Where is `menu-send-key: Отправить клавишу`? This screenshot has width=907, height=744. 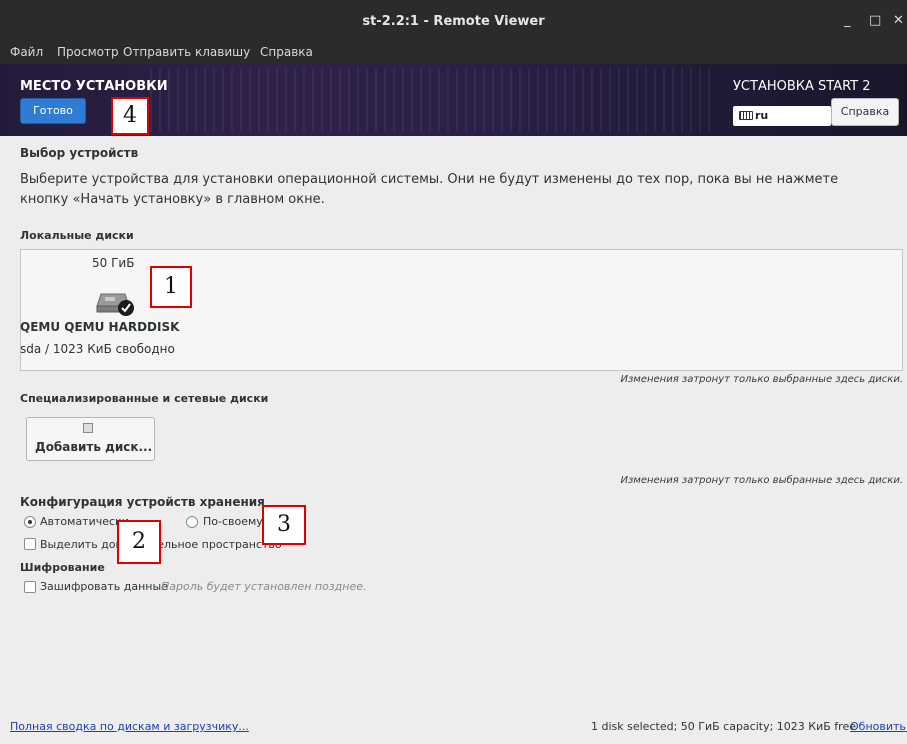
menu-send-key: Отправить клавишу is located at coordinates (186, 52).